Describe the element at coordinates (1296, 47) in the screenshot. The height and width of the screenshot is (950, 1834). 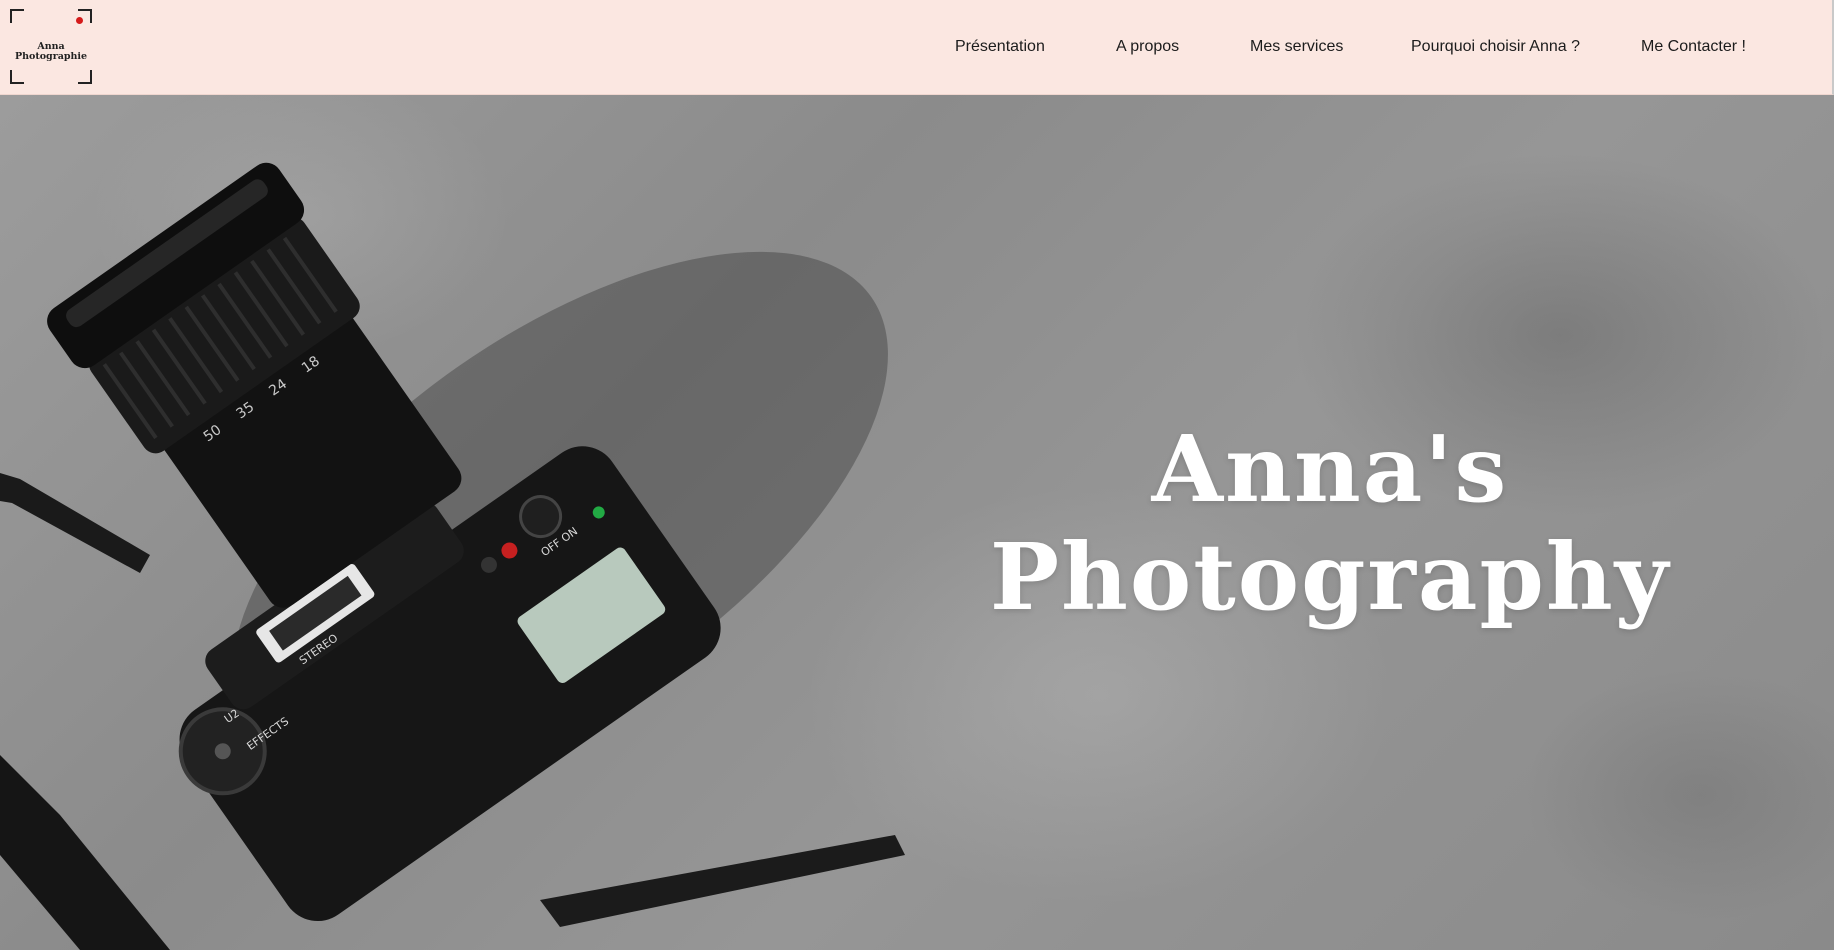
I see `nav-link-services: Mes services` at that location.